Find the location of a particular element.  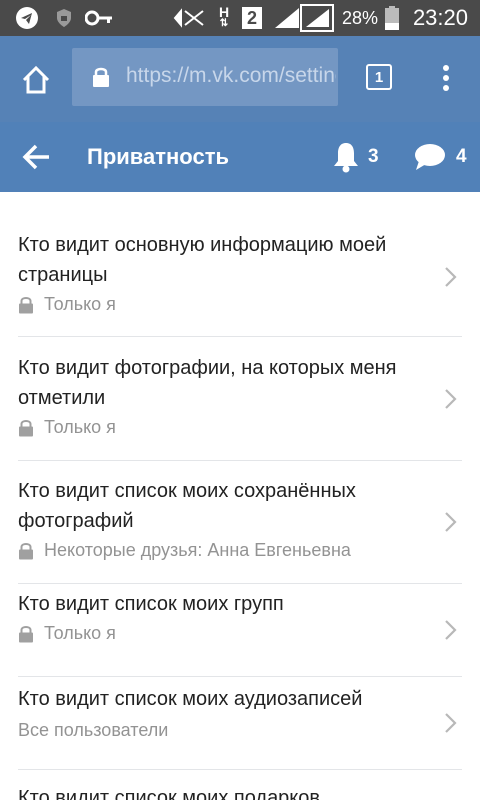

notifications-count: 3 is located at coordinates (373, 156).